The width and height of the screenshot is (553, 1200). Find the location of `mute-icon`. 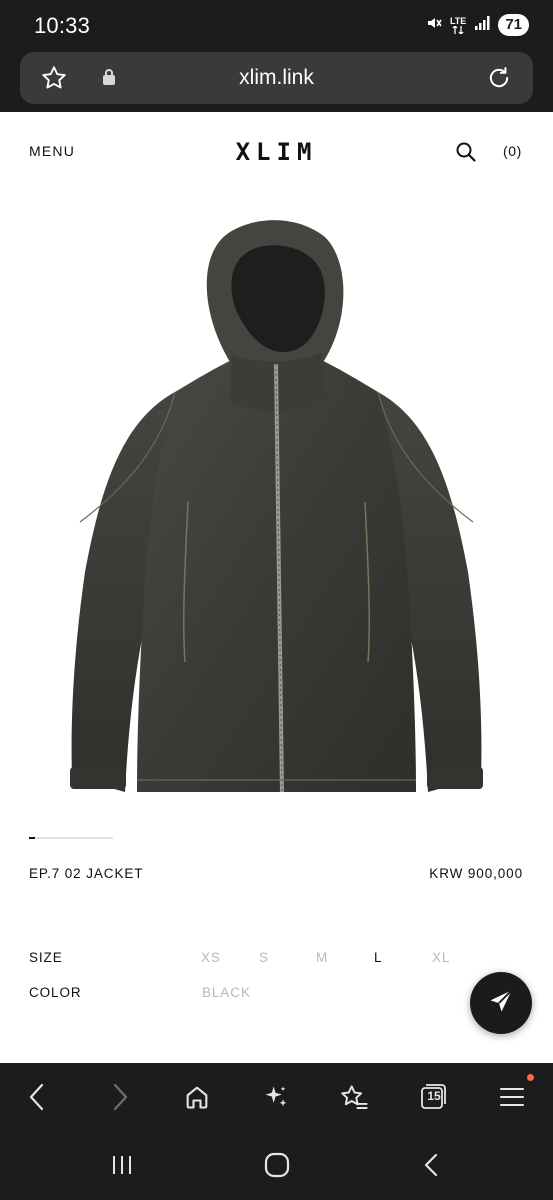

mute-icon is located at coordinates (434, 25).